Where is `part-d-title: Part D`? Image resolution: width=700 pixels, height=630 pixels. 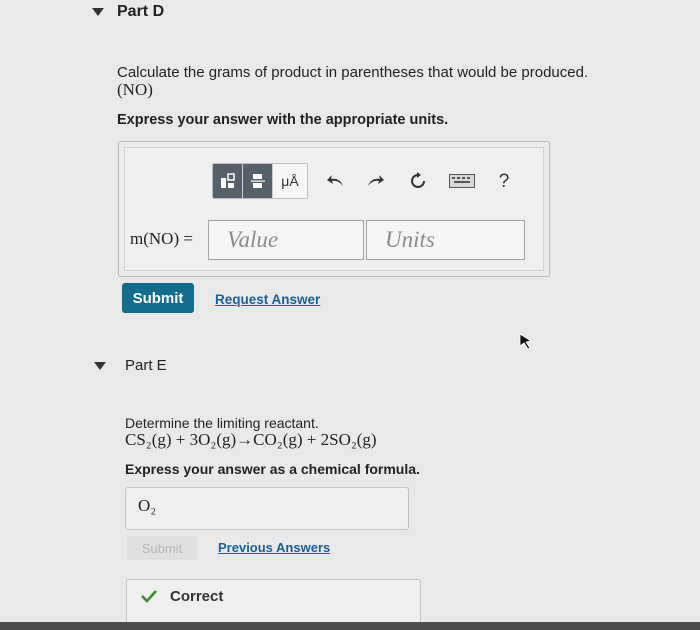 part-d-title: Part D is located at coordinates (141, 11).